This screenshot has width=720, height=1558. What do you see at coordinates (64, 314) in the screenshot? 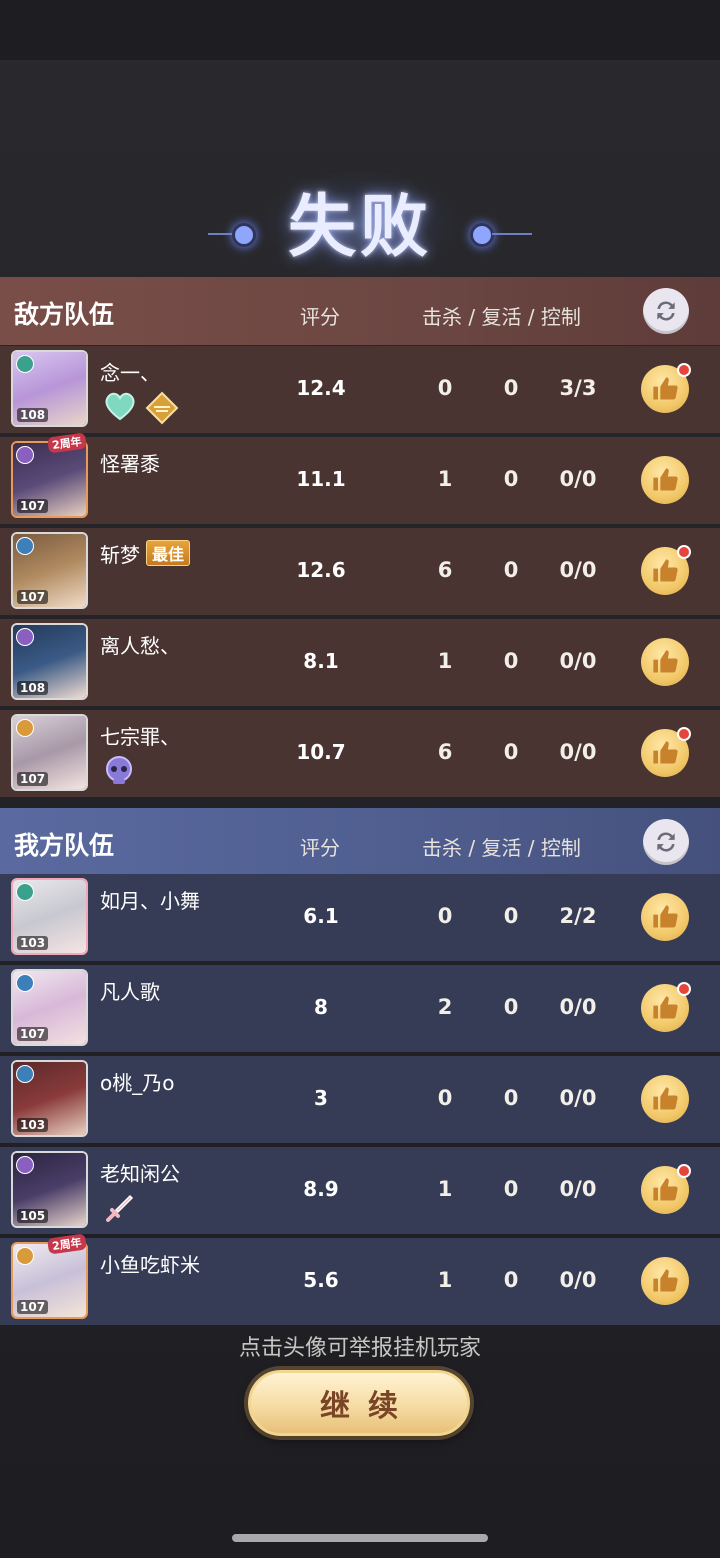
I see `enemy-team-label: 敌方队伍` at bounding box center [64, 314].